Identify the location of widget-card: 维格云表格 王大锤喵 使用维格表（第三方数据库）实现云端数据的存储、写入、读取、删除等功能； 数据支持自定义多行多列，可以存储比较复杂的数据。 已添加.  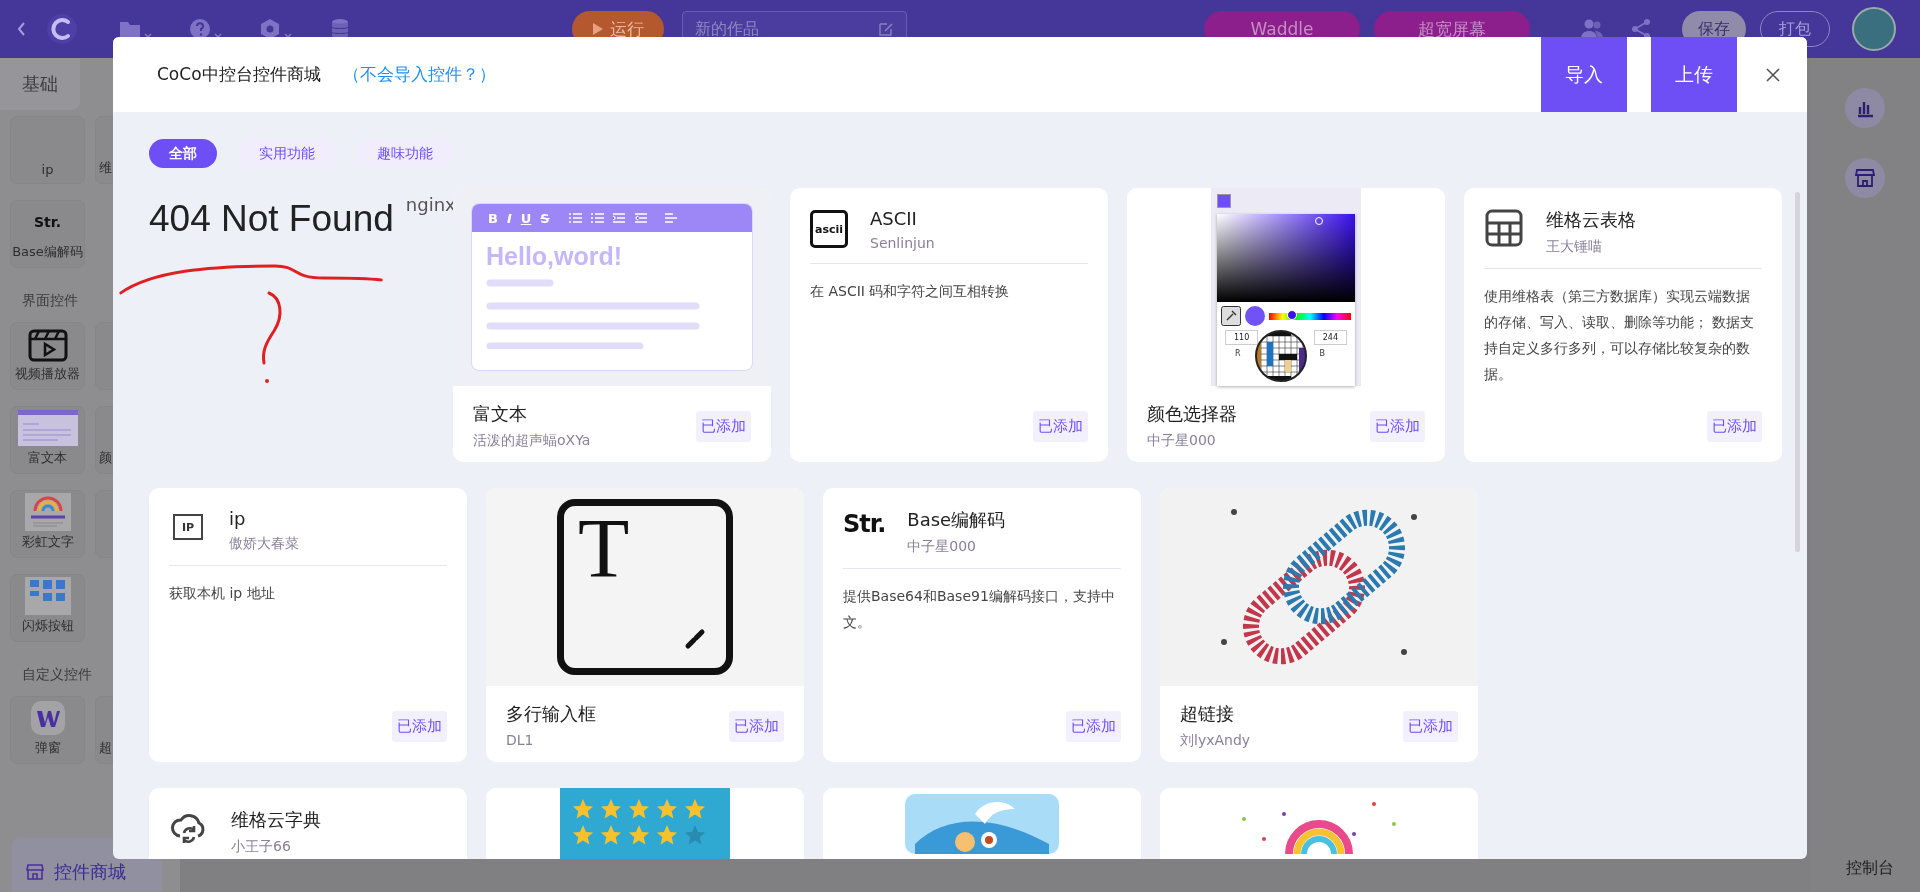
(1623, 325).